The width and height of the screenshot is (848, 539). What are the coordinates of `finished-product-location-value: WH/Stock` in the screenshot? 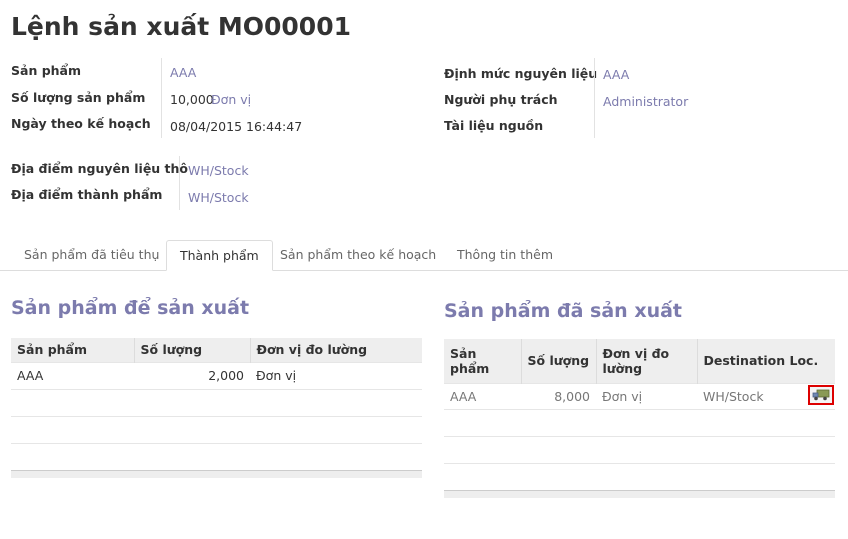 It's located at (218, 197).